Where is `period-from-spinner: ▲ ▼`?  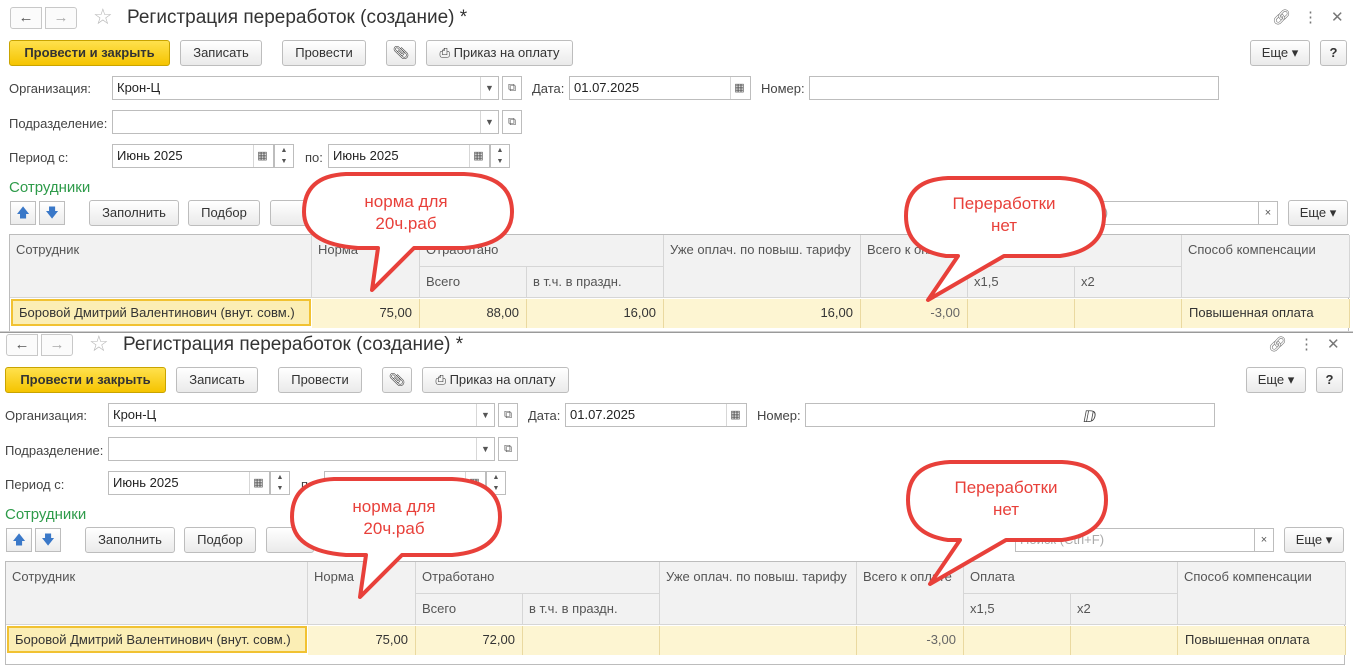
period-from-spinner: ▲ ▼ is located at coordinates (284, 156).